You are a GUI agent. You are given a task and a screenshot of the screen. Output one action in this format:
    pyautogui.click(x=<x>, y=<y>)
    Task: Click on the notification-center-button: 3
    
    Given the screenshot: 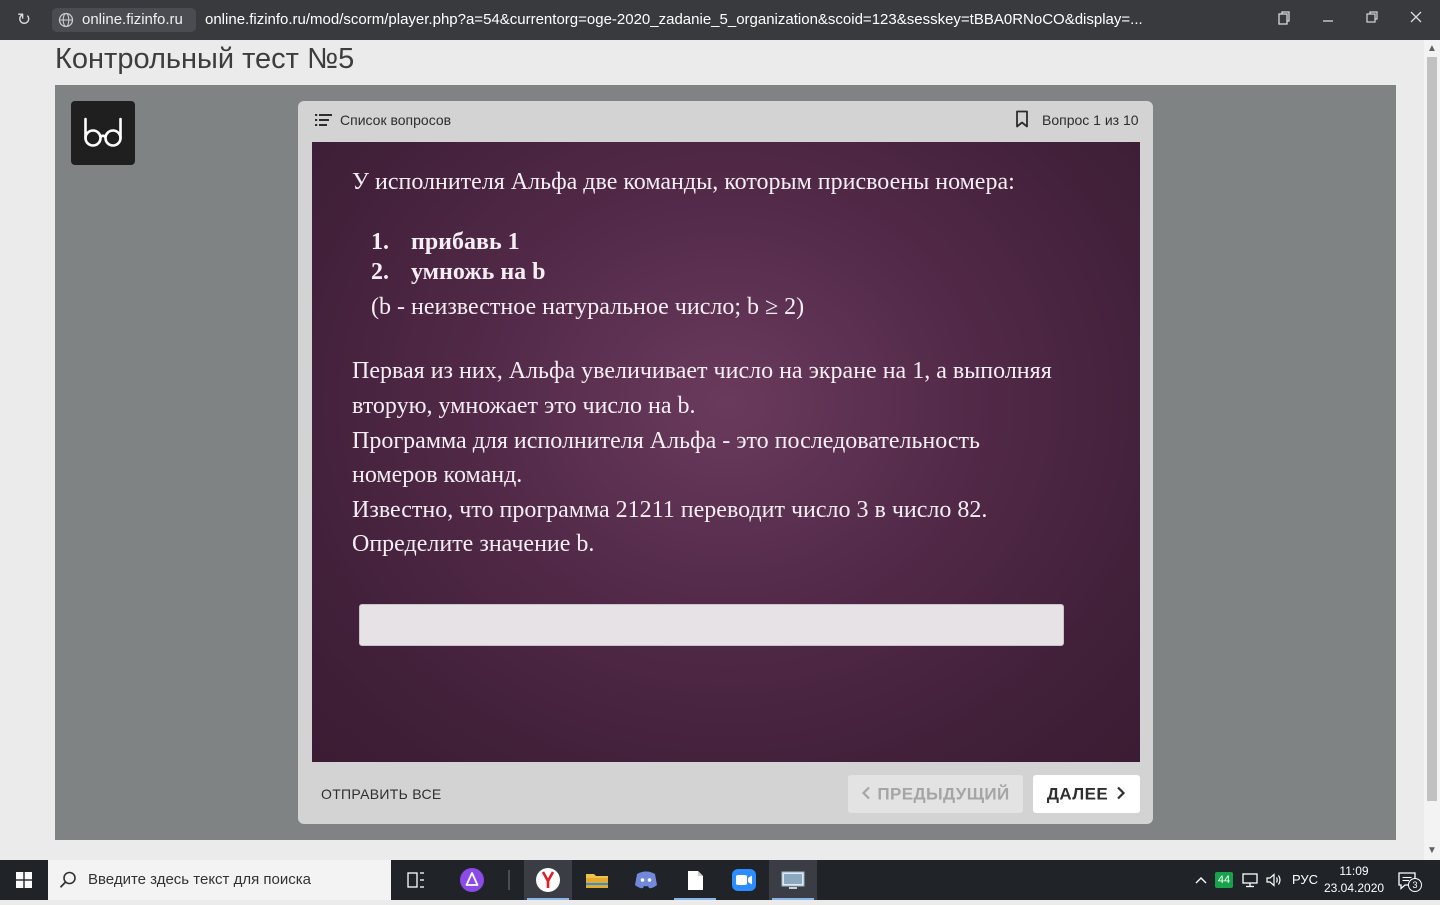 What is the action you would take?
    pyautogui.click(x=1410, y=881)
    